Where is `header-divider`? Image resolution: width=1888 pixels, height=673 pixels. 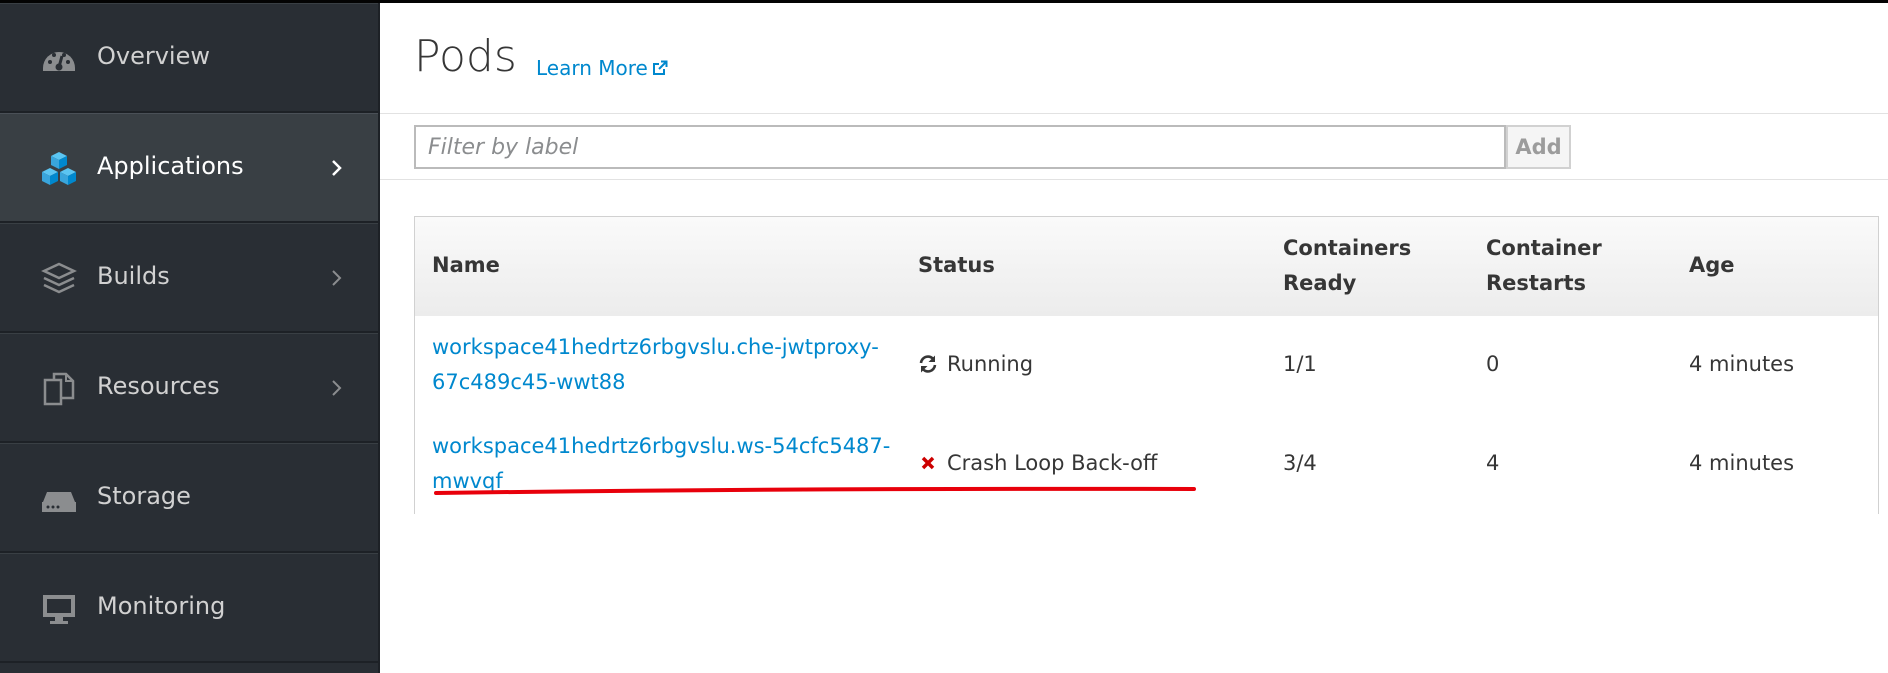
header-divider is located at coordinates (1134, 113).